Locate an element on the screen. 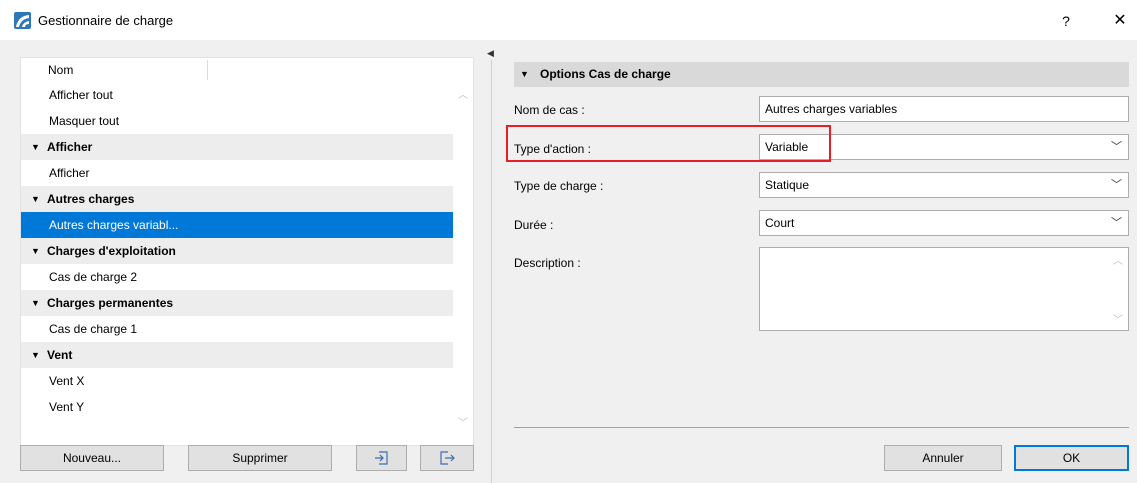  tree-group-row: ▼ Vent is located at coordinates (237, 355).